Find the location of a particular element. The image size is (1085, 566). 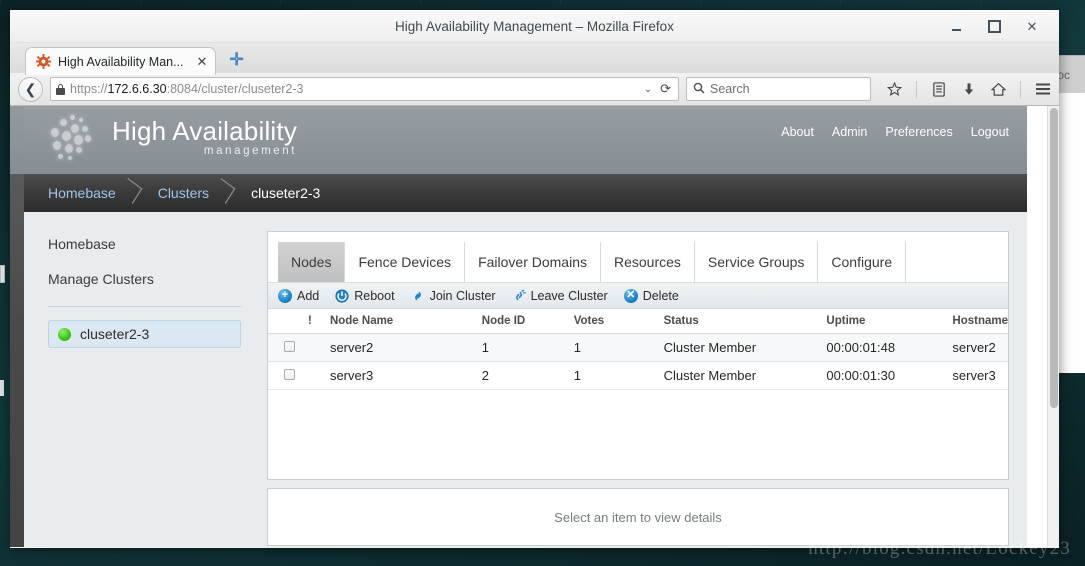

page-right-gutter is located at coordinates (1037, 326).